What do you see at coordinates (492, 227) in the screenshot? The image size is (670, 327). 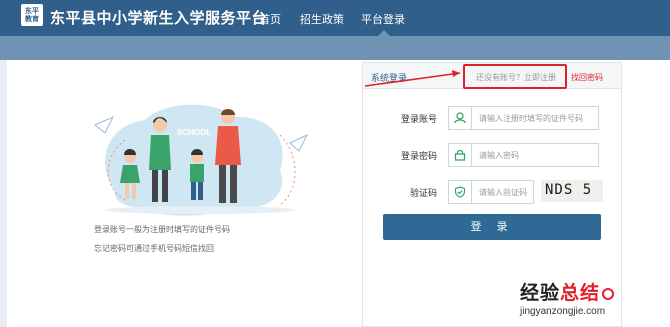 I see `login-button: 登 录` at bounding box center [492, 227].